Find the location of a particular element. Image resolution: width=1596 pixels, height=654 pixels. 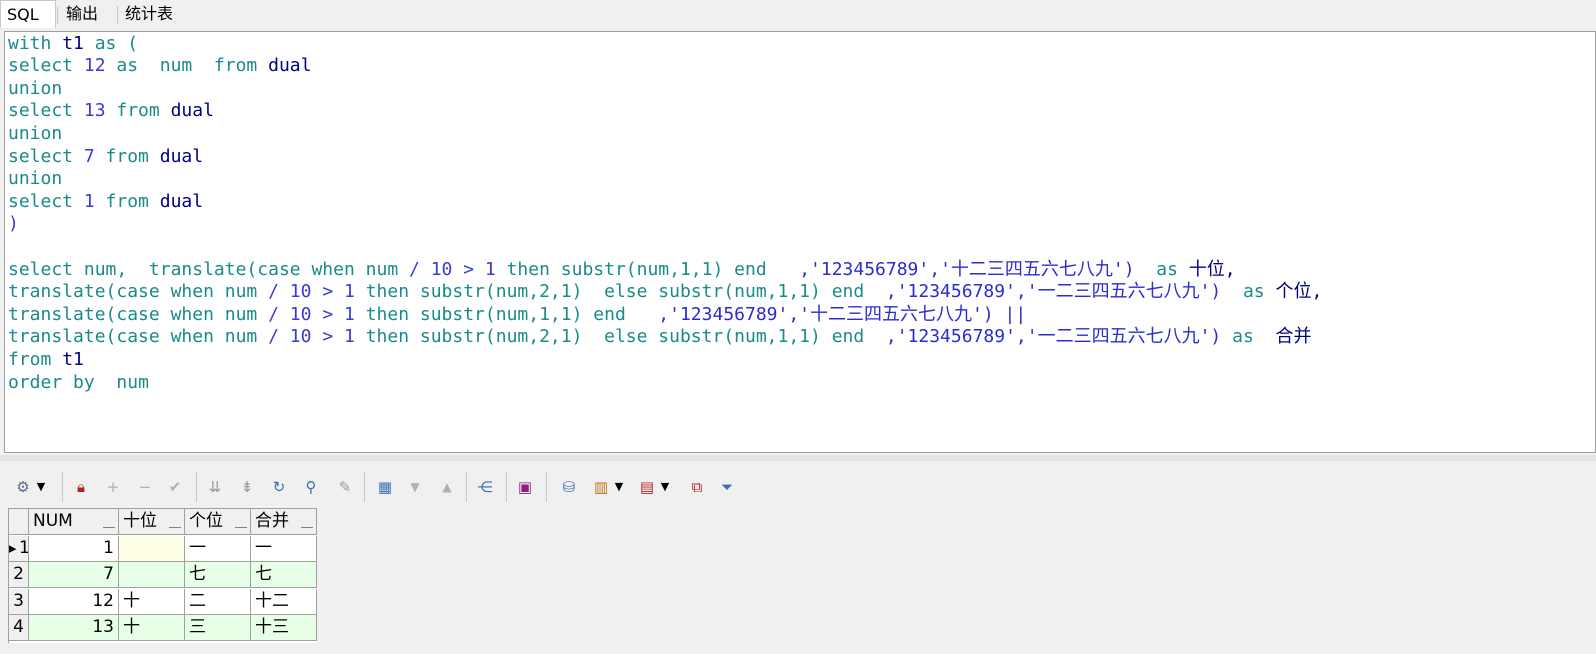

code-token: case is located at coordinates (143, 314).